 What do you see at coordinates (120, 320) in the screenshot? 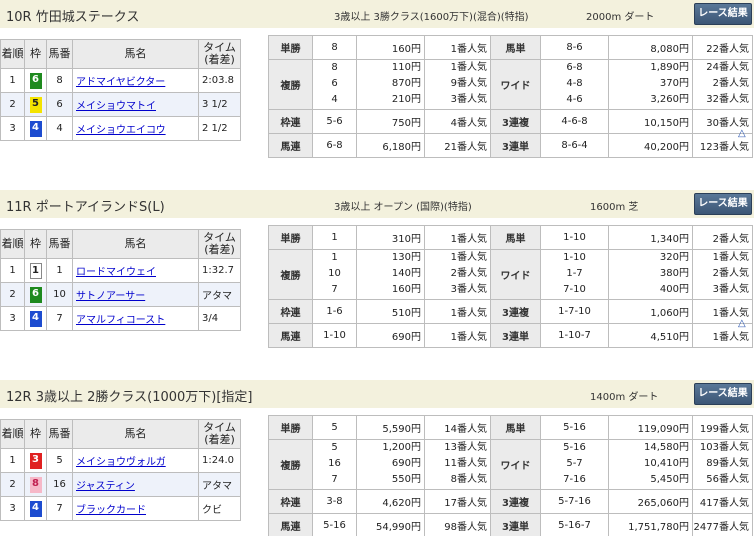
I see `horse-name-link: アマルフィコースト` at bounding box center [120, 320].